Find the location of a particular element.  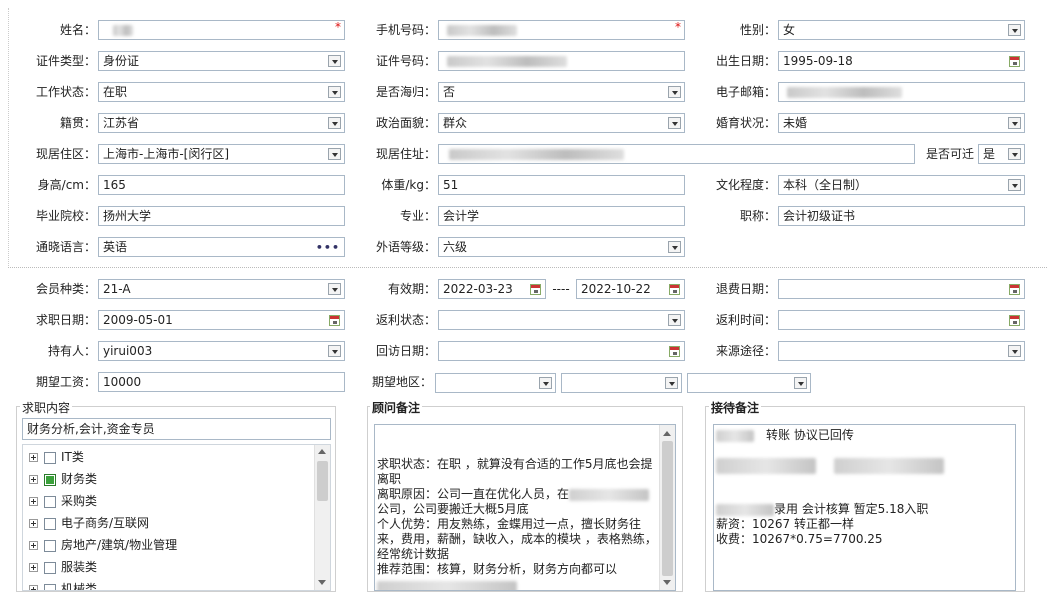

validity-to-field: 2022-10-22 is located at coordinates (630, 289).